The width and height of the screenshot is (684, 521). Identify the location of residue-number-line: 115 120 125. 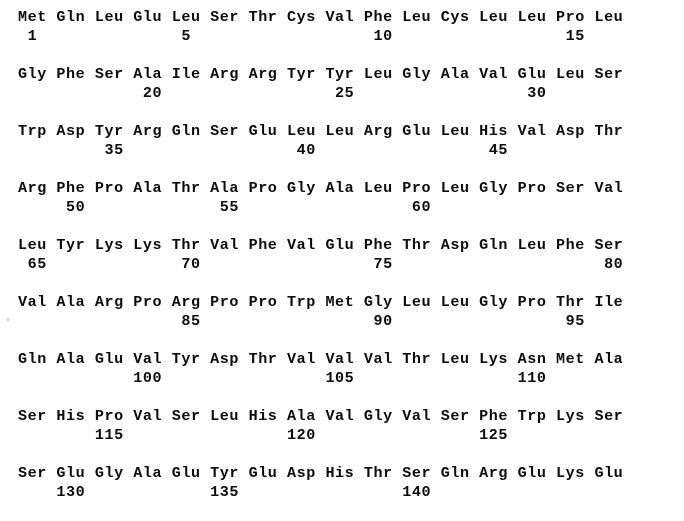
(263, 435).